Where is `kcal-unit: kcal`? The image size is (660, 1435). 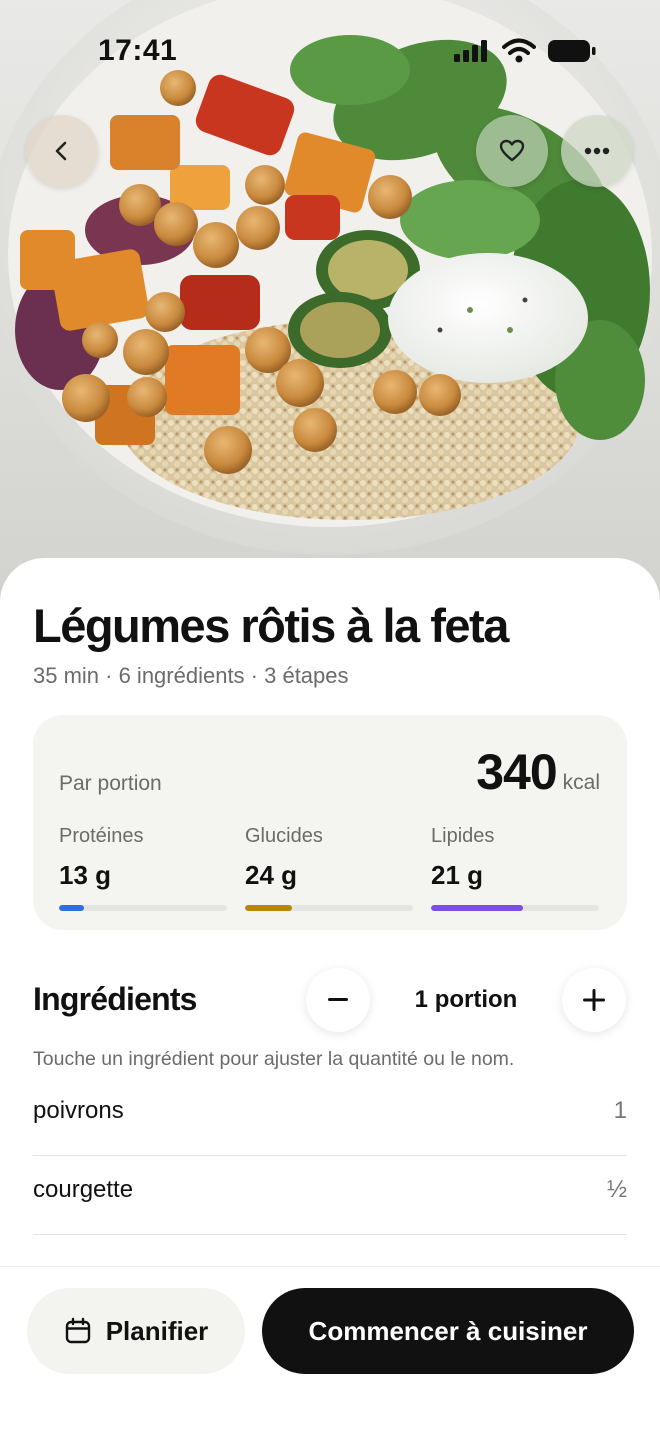
kcal-unit: kcal is located at coordinates (581, 782).